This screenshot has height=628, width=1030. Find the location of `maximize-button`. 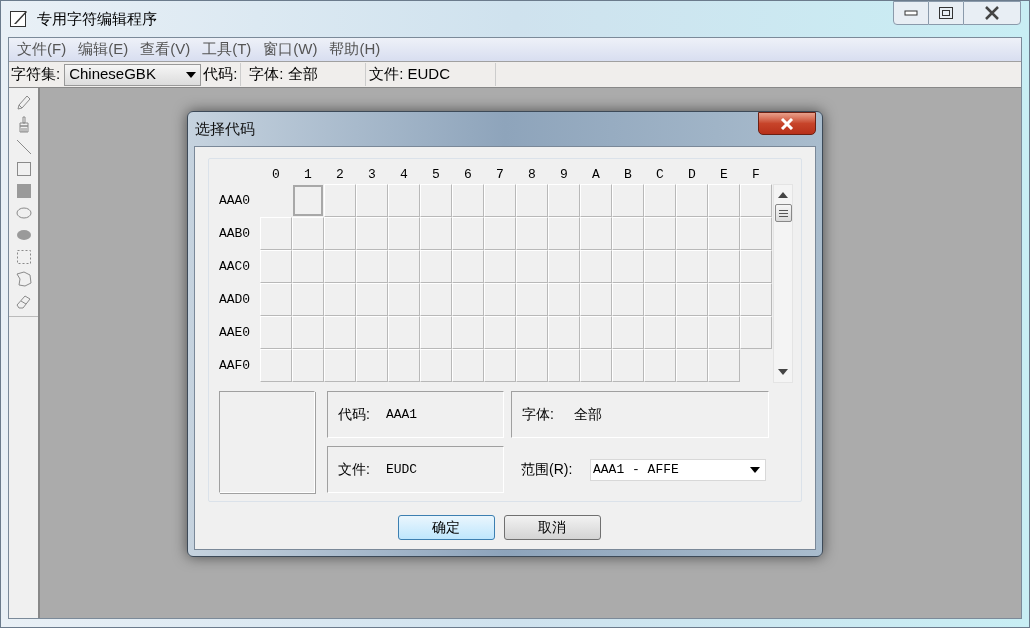

maximize-button is located at coordinates (946, 13).